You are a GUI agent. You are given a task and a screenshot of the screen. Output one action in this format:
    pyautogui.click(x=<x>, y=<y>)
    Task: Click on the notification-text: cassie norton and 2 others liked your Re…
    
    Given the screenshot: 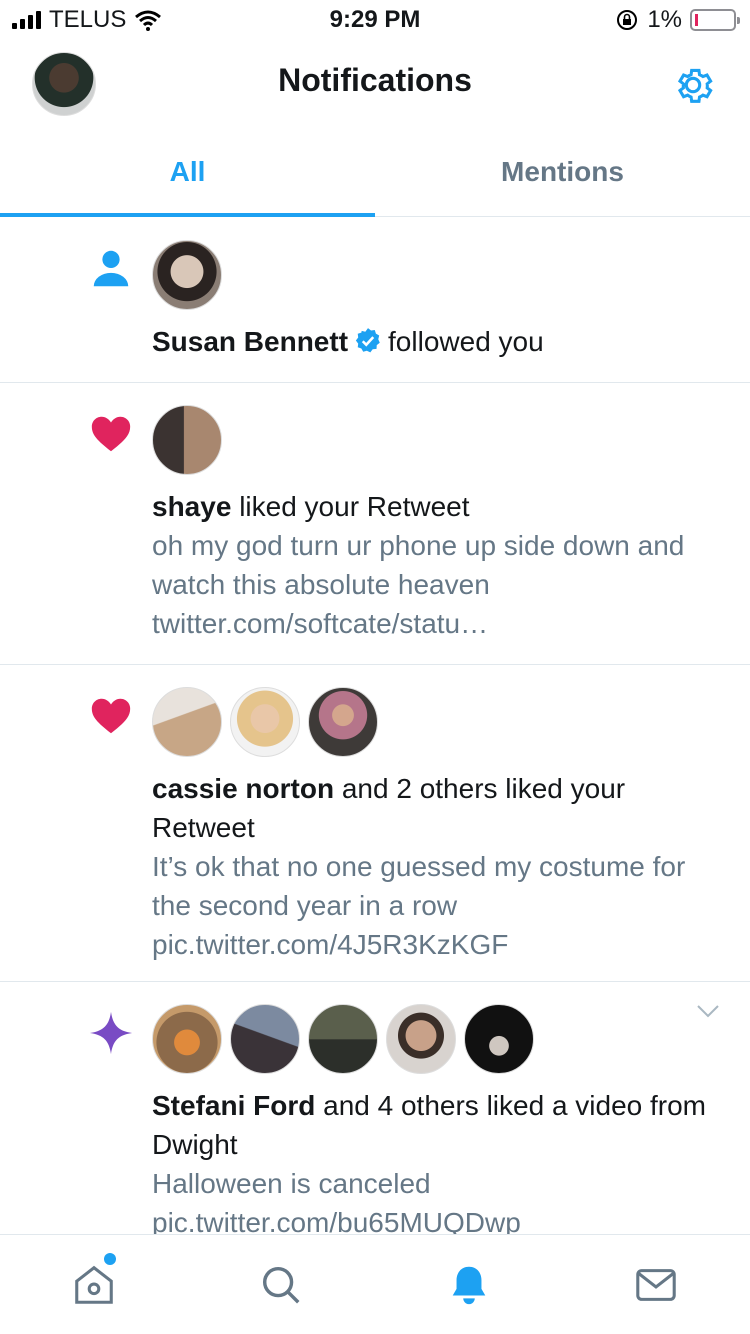 What is the action you would take?
    pyautogui.click(x=436, y=808)
    